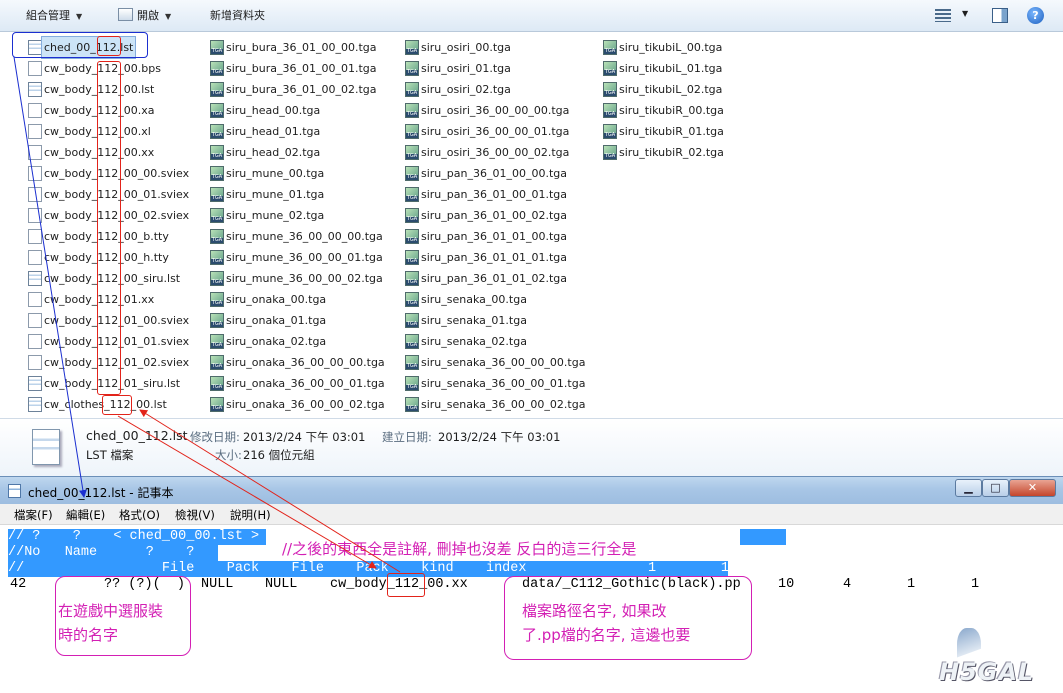  What do you see at coordinates (503, 362) in the screenshot?
I see `file-name: siru_senaka_36_00_00_00.tga` at bounding box center [503, 362].